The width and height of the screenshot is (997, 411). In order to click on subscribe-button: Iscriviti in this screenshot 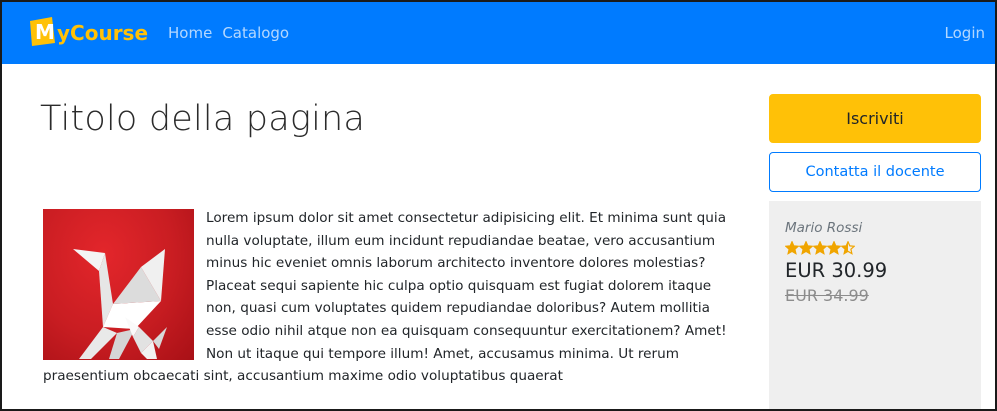, I will do `click(875, 118)`.